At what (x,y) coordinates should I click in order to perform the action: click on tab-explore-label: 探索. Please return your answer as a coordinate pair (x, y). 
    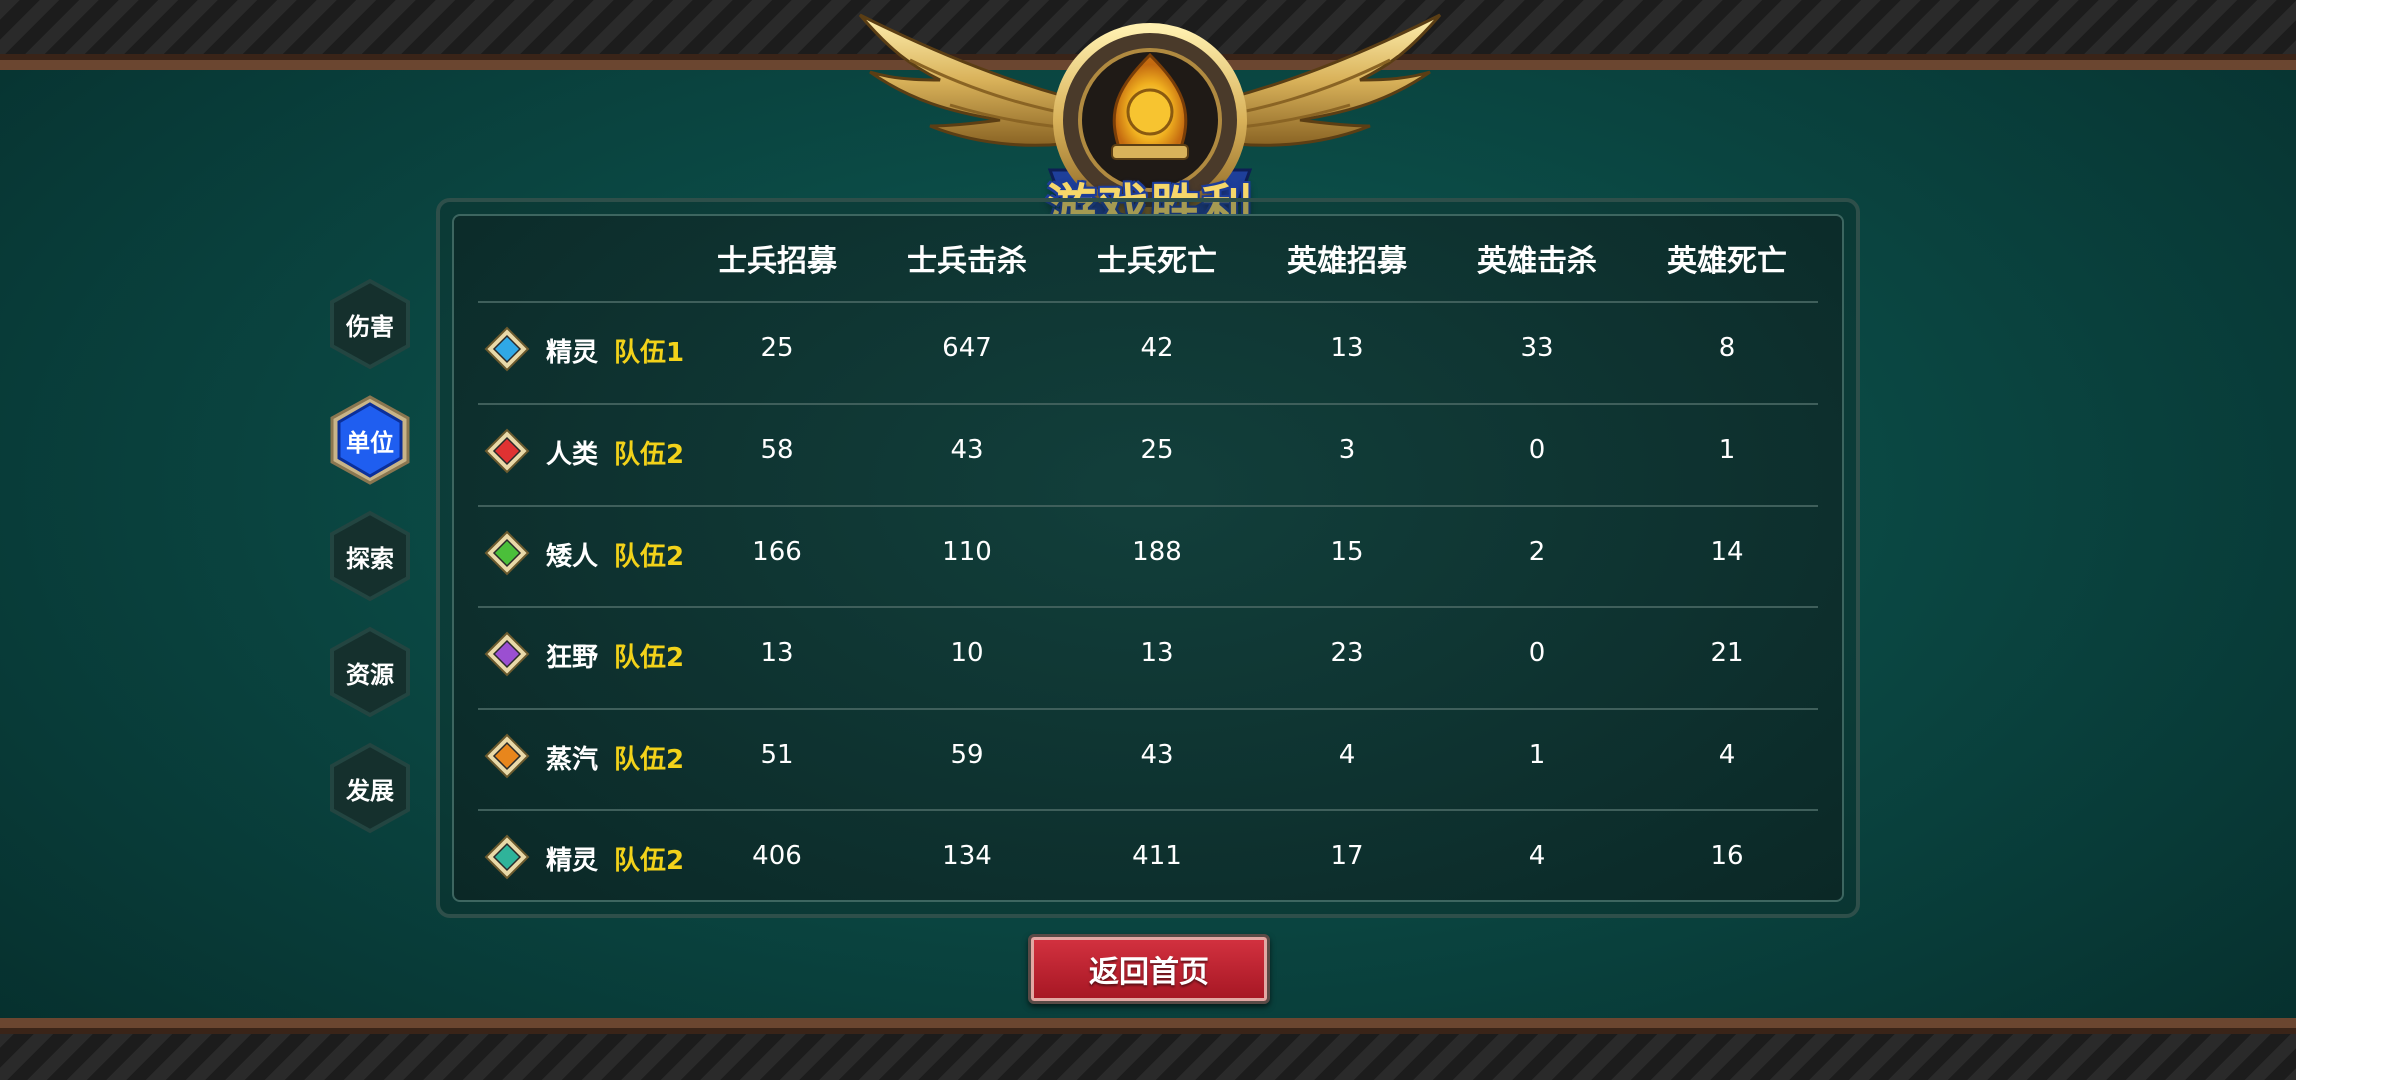
    Looking at the image, I should click on (370, 558).